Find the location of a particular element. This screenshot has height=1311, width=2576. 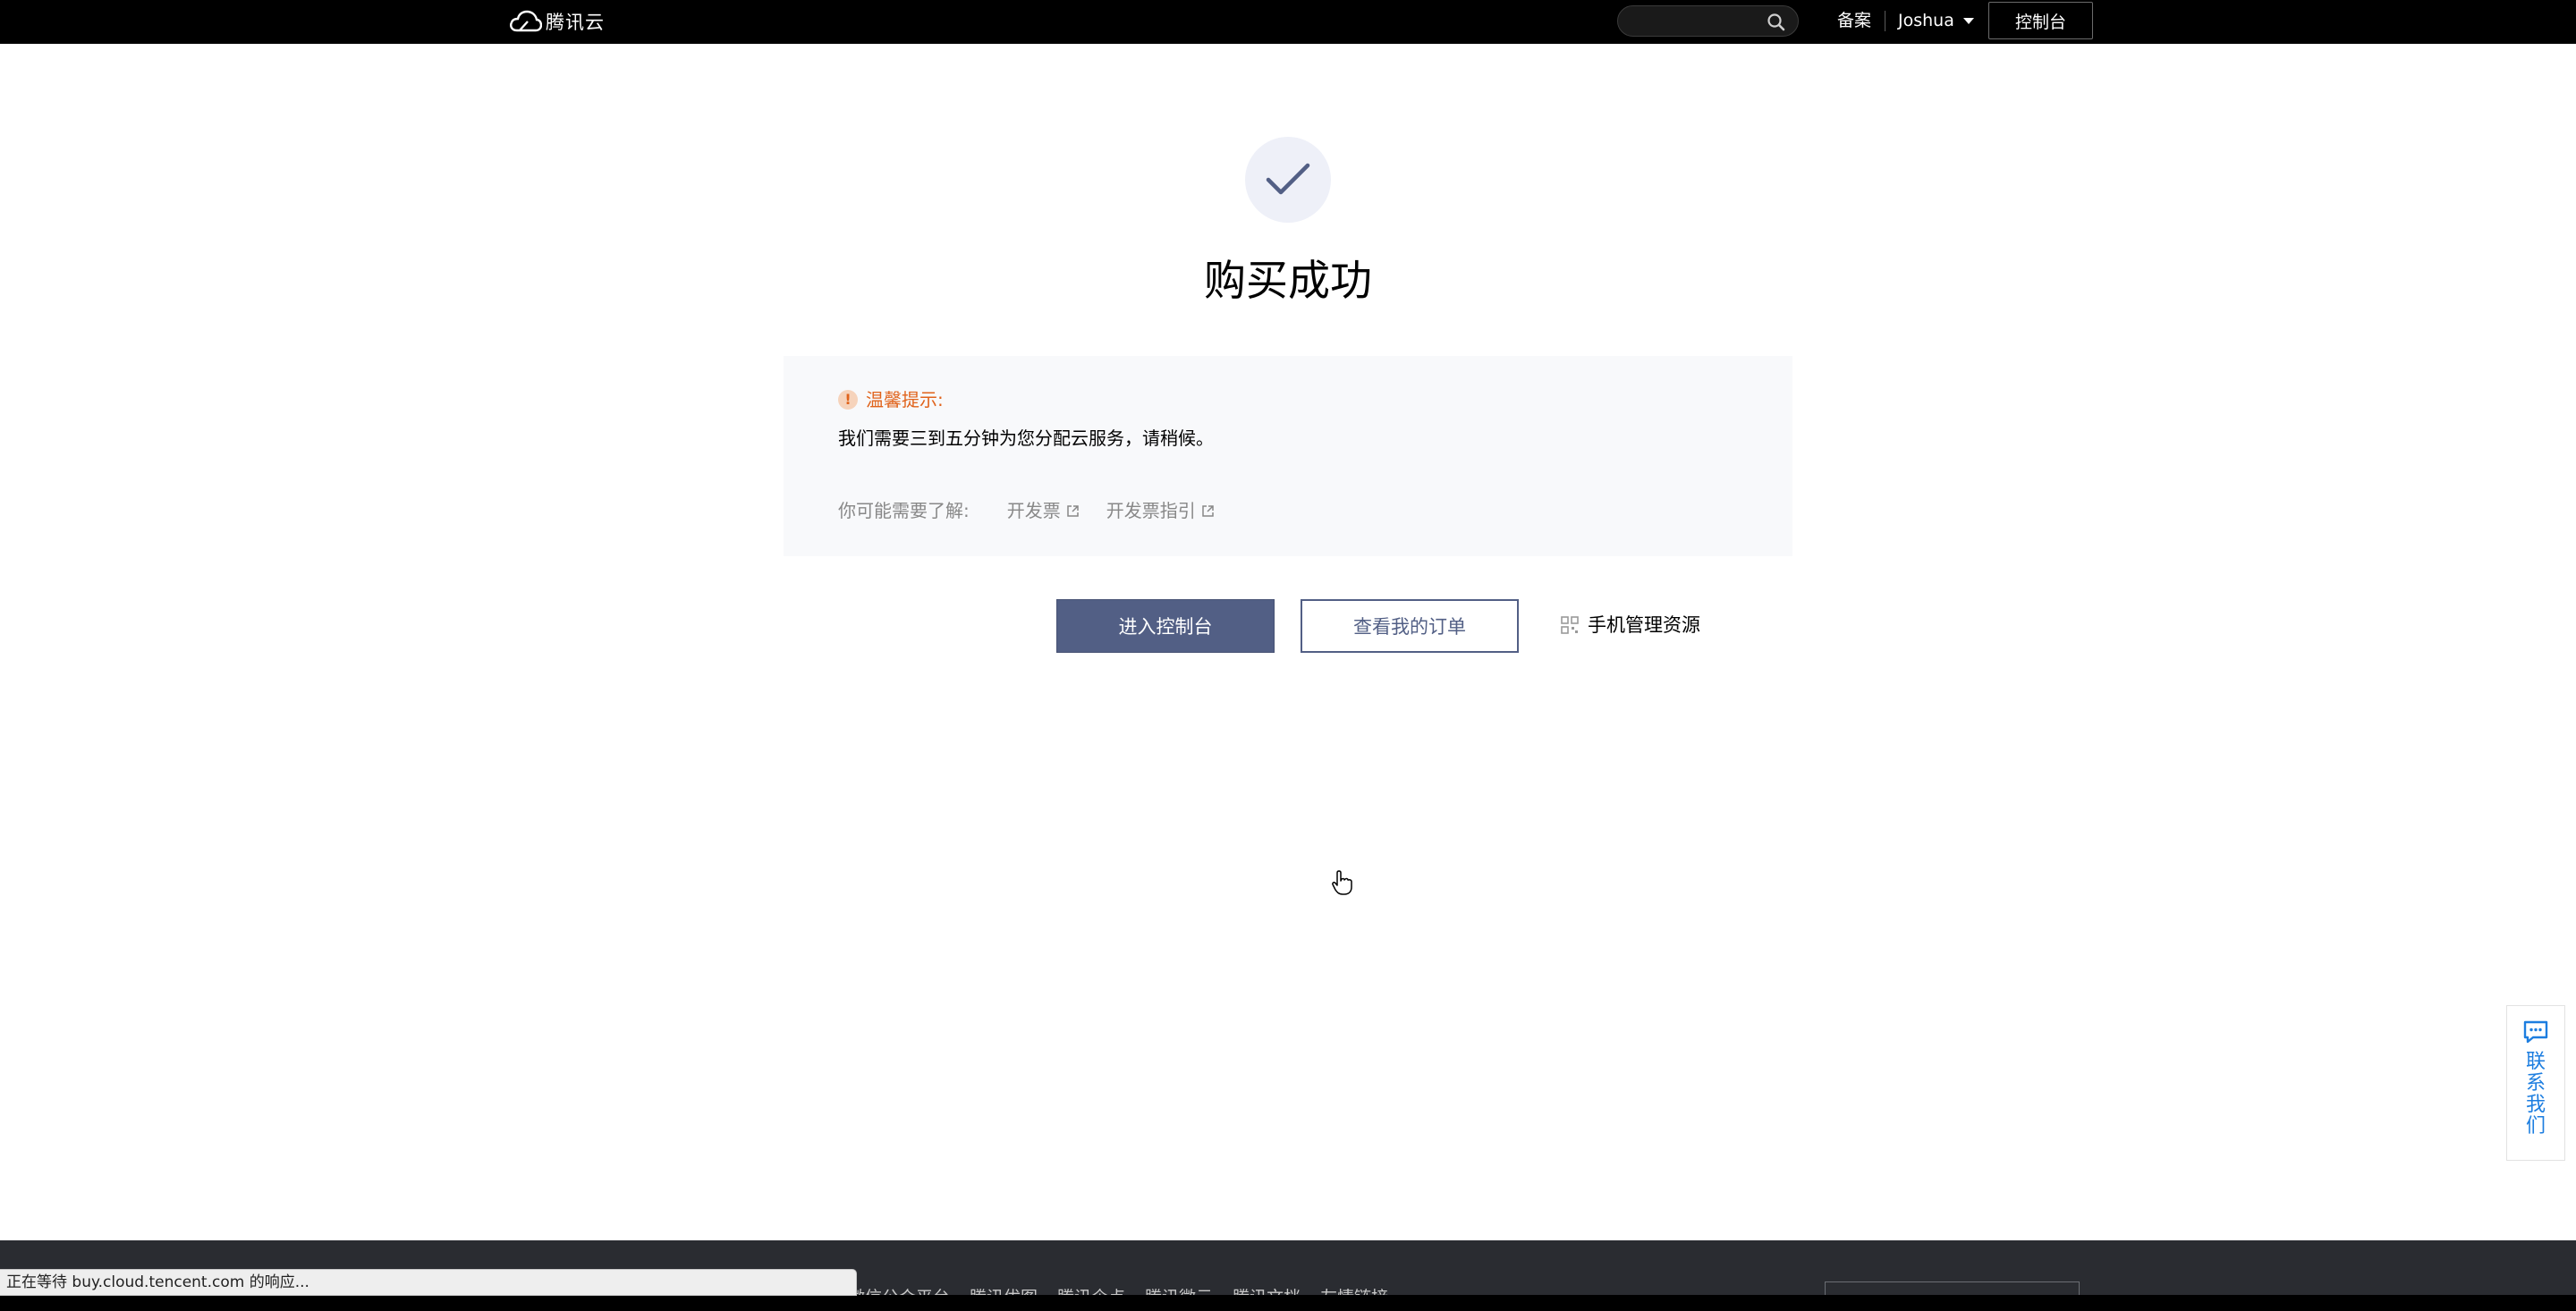

user-name: Joshua is located at coordinates (1926, 20).